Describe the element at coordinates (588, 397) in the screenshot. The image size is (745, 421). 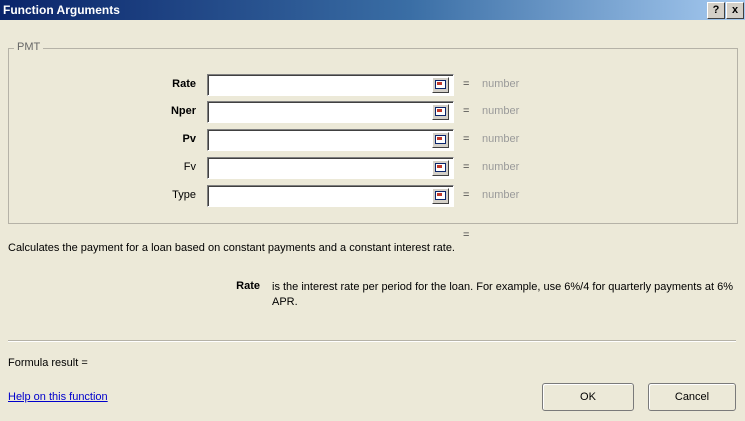
I see `ok-button: OK` at that location.